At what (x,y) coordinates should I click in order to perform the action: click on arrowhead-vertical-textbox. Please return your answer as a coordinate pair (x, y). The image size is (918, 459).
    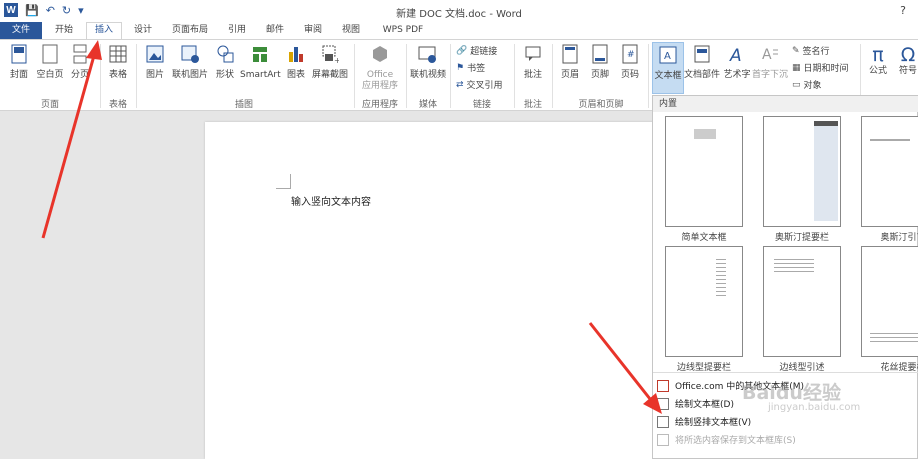
    Looking at the image, I should click on (652, 403).